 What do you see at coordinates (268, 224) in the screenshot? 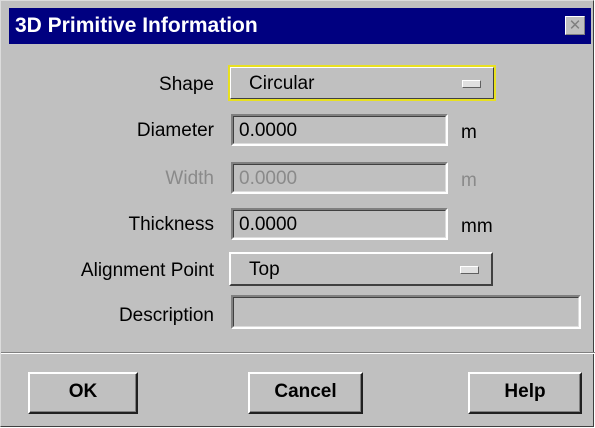
I see `thickness-value: 0.0000` at bounding box center [268, 224].